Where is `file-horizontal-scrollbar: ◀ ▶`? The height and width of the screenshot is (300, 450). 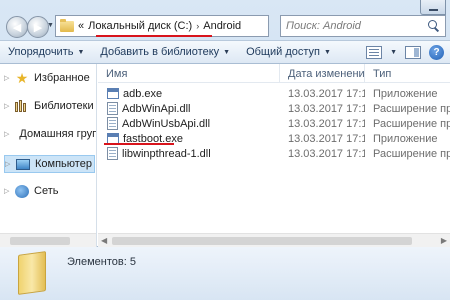
file-horizontal-scrollbar: ◀ ▶ is located at coordinates (274, 240).